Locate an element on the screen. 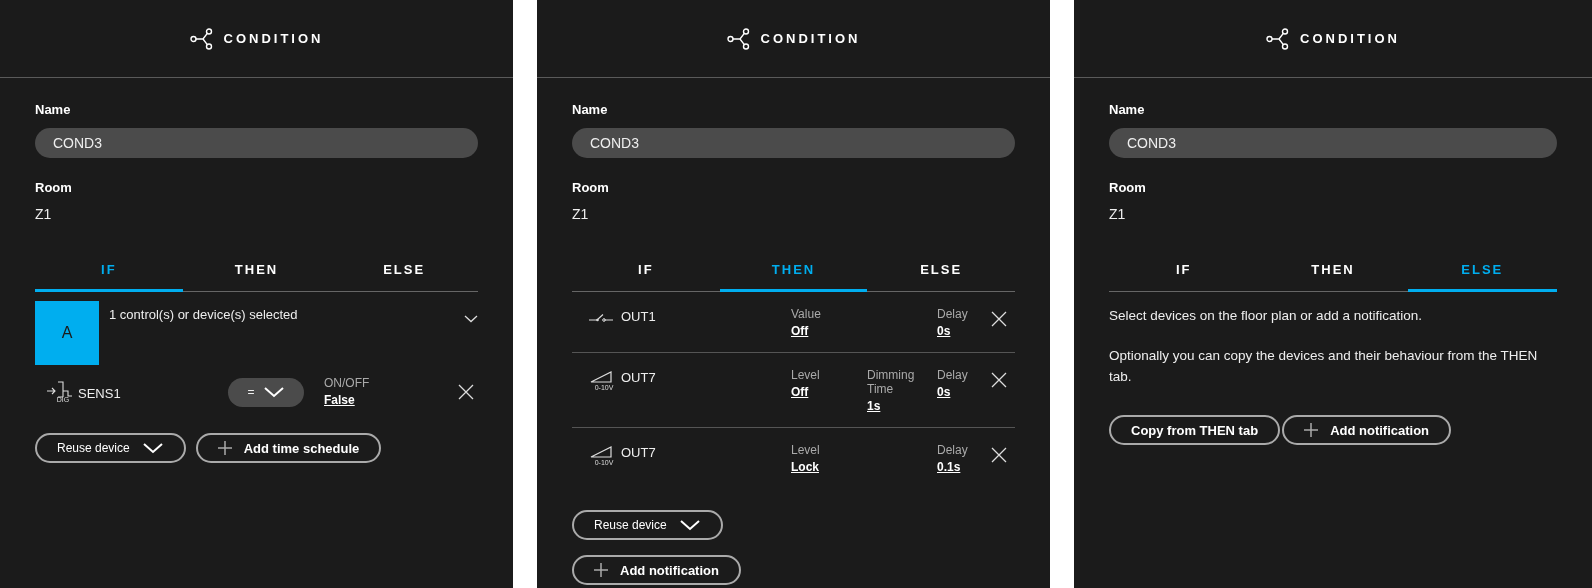  switch-icon is located at coordinates (601, 317).